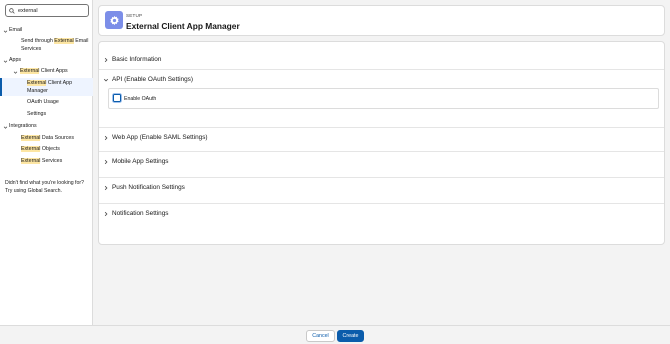 The width and height of the screenshot is (670, 344). What do you see at coordinates (134, 15) in the screenshot?
I see `page-eyebrow: SETUP` at bounding box center [134, 15].